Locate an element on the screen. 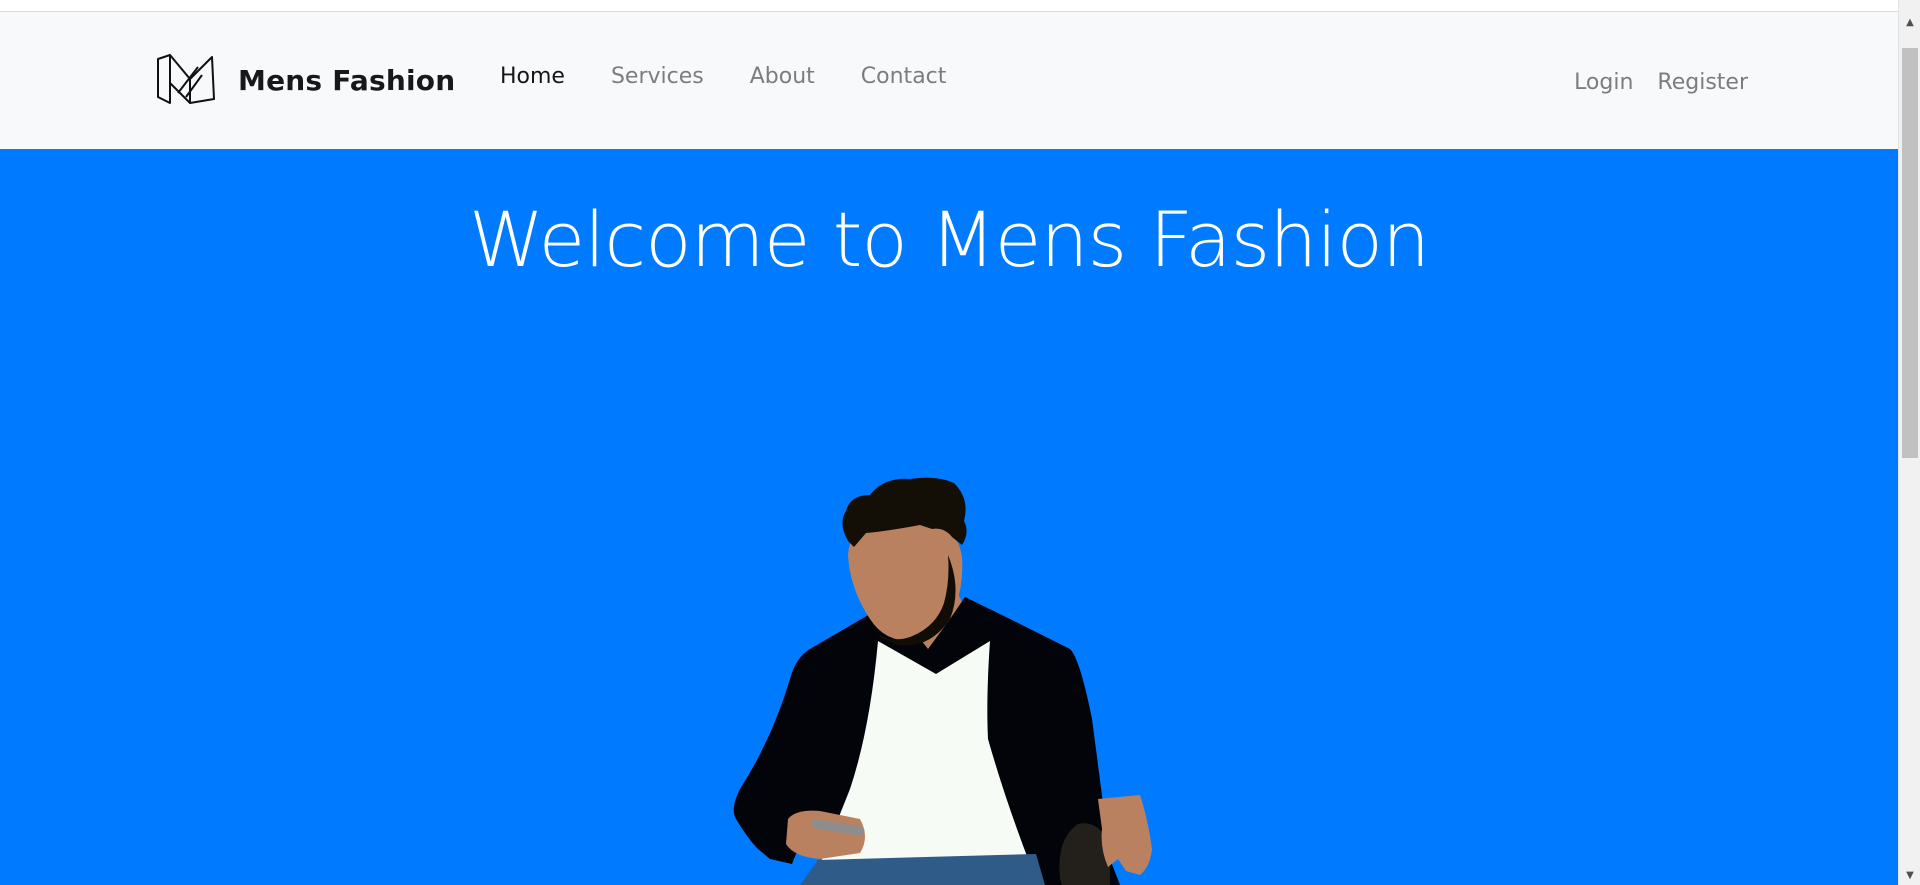  scroll-up-arrow-icon: ▲ is located at coordinates (1909, 22).